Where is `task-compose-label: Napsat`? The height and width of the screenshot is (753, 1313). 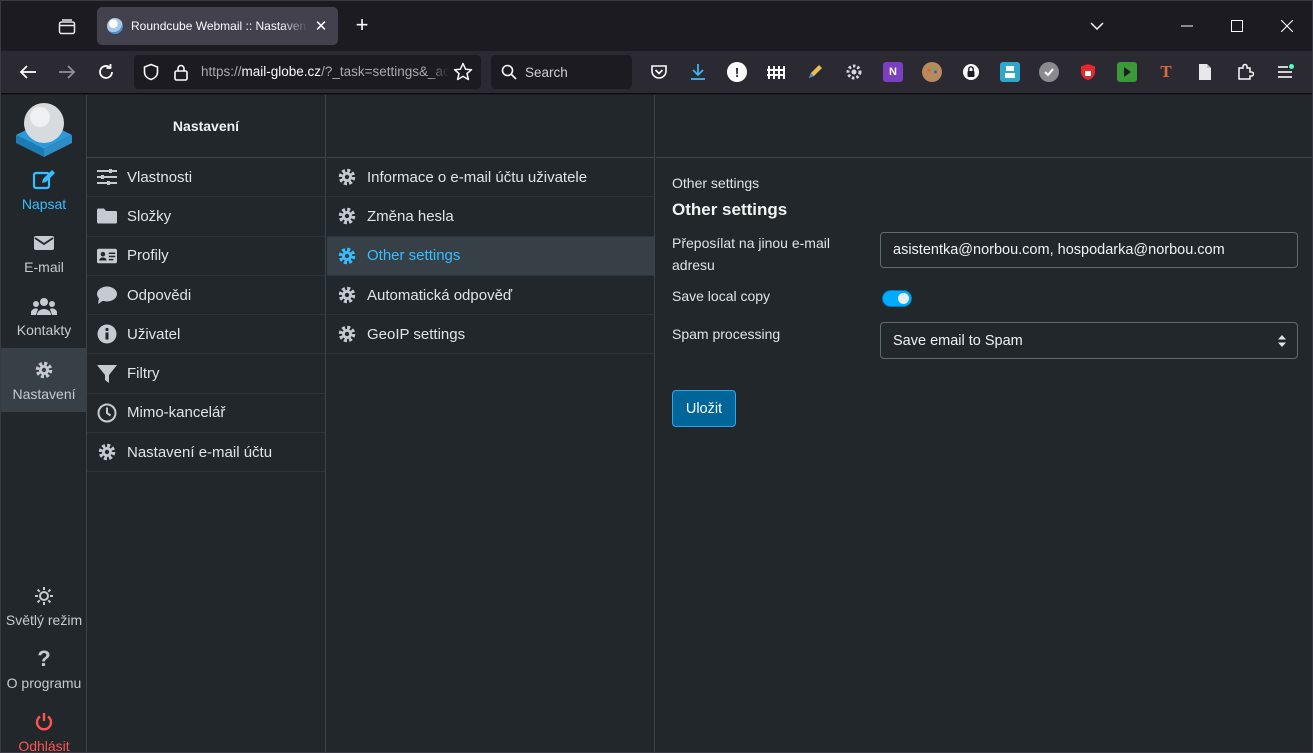
task-compose-label: Napsat is located at coordinates (44, 204).